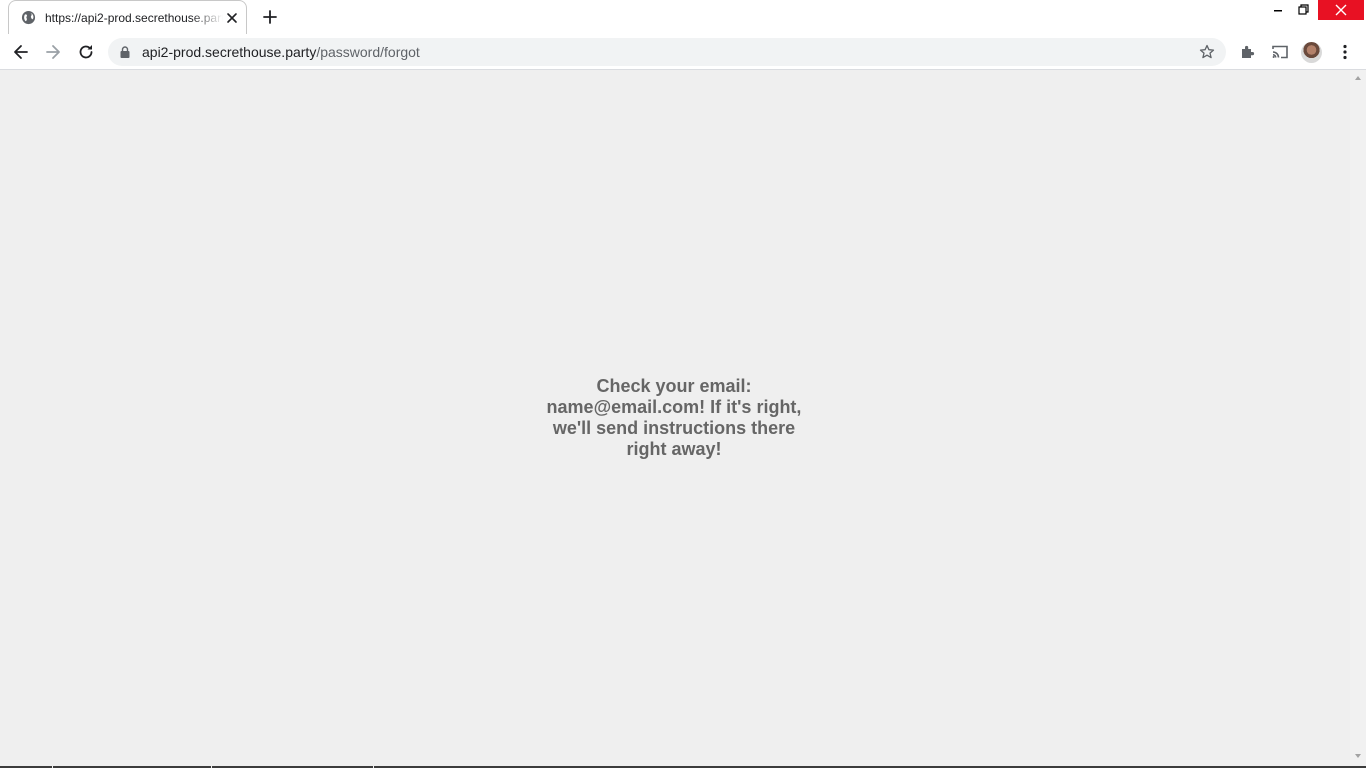 This screenshot has width=1366, height=768. Describe the element at coordinates (1341, 10) in the screenshot. I see `window-close-icon` at that location.